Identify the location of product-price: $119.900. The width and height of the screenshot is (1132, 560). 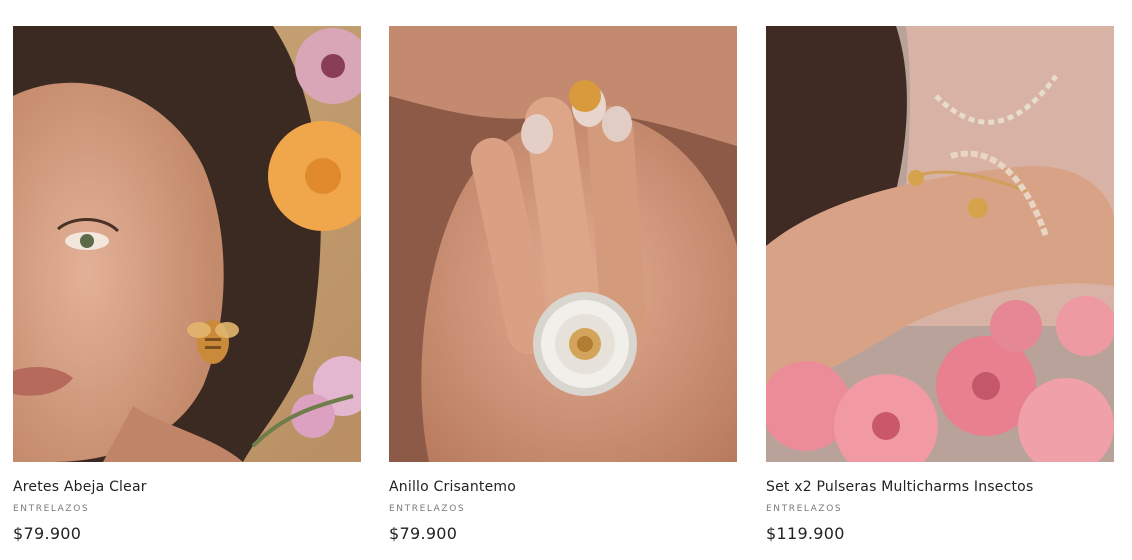
(805, 533).